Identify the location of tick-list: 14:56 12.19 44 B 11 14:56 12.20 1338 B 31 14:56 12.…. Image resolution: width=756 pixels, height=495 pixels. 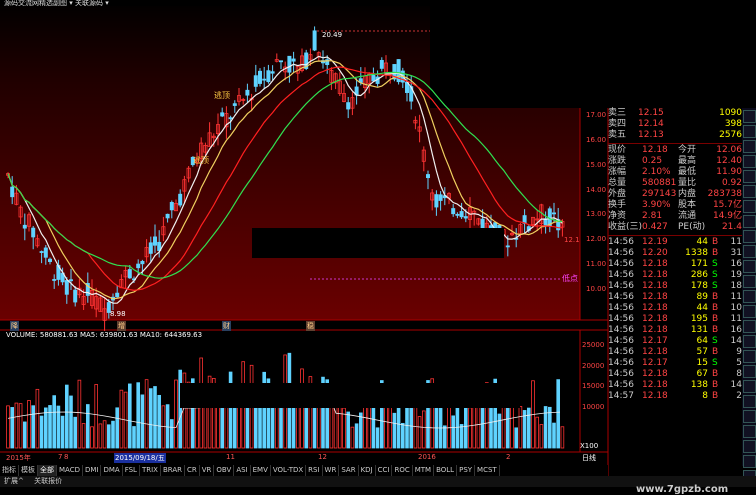
(675, 319).